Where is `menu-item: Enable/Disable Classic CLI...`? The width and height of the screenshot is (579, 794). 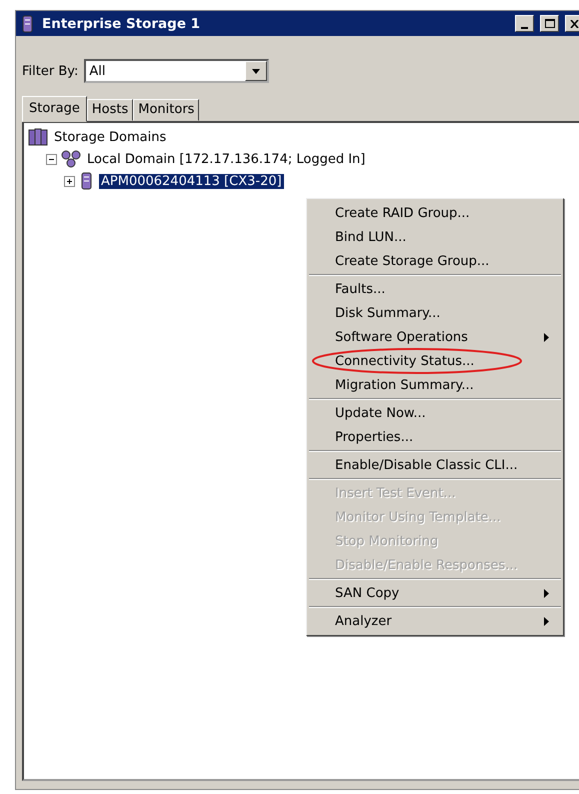
menu-item: Enable/Disable Classic CLI... is located at coordinates (426, 465).